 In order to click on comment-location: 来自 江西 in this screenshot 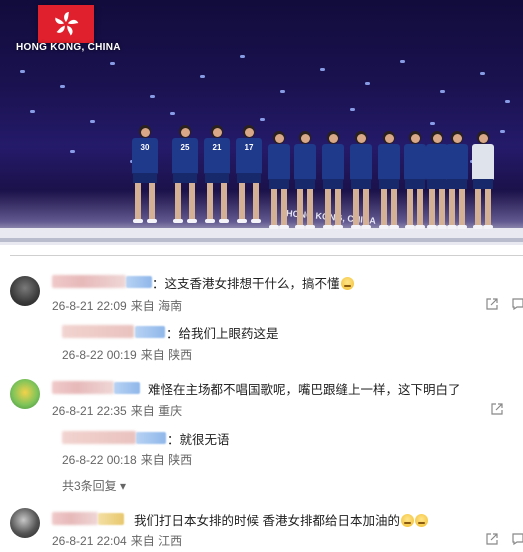, I will do `click(156, 541)`.